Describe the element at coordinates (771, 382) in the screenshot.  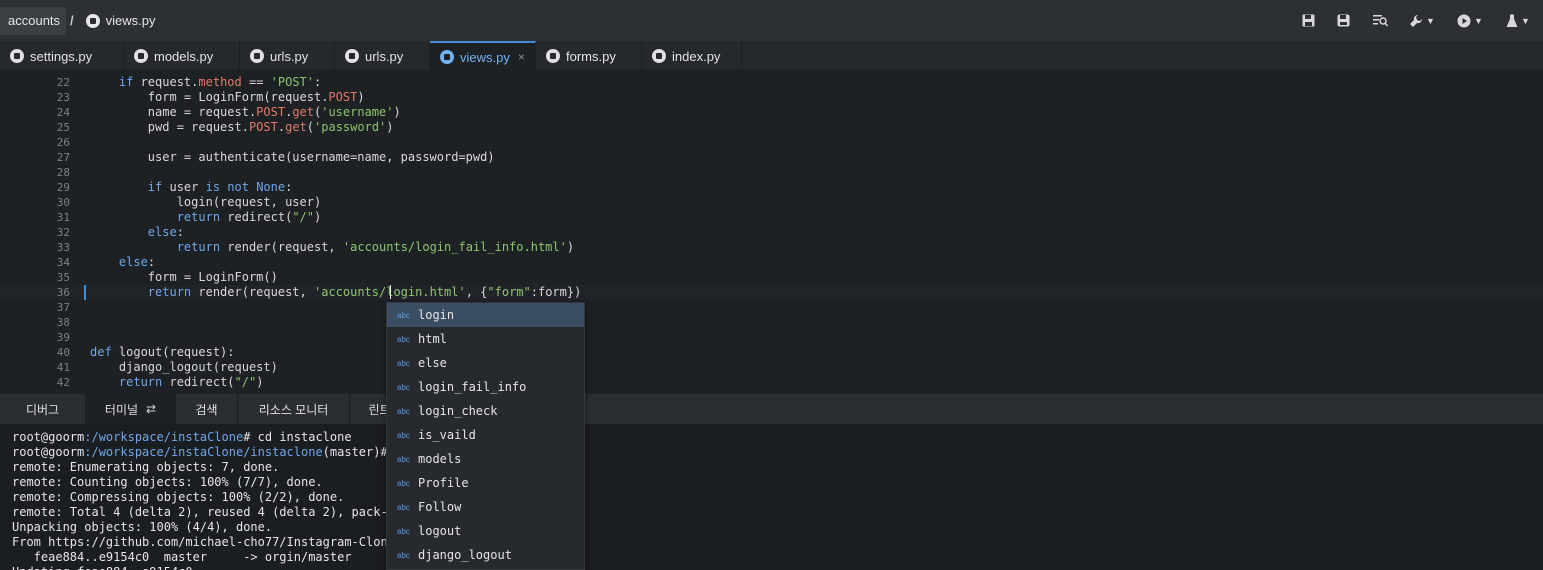
I see `code-line: 42 return redirect("/")` at that location.